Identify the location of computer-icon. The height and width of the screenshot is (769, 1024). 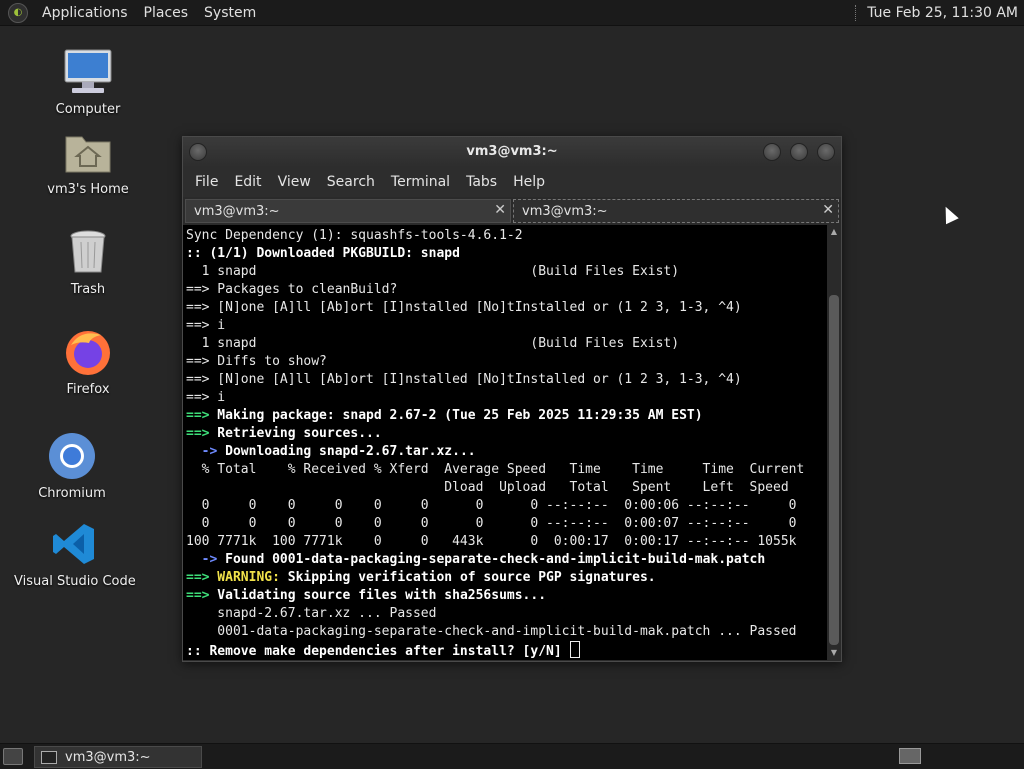
(88, 72).